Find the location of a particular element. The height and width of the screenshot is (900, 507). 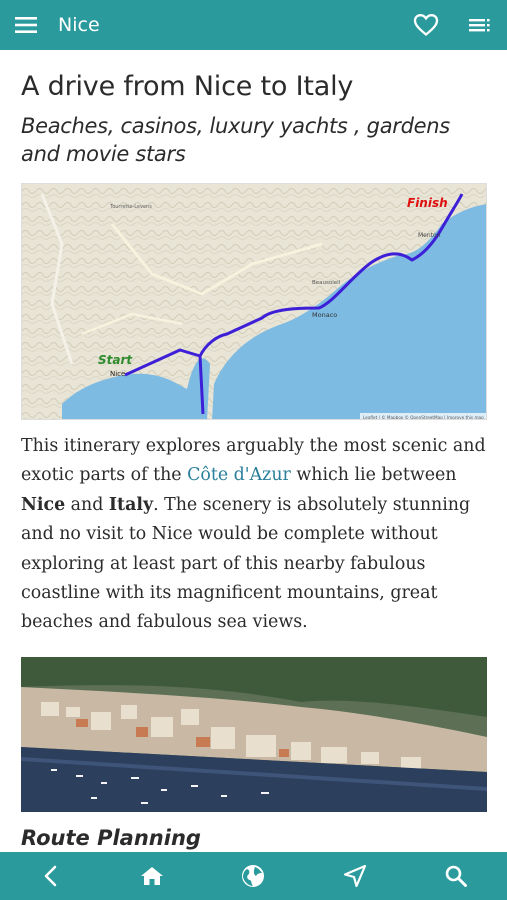

table-of-contents-icon is located at coordinates (479, 25).